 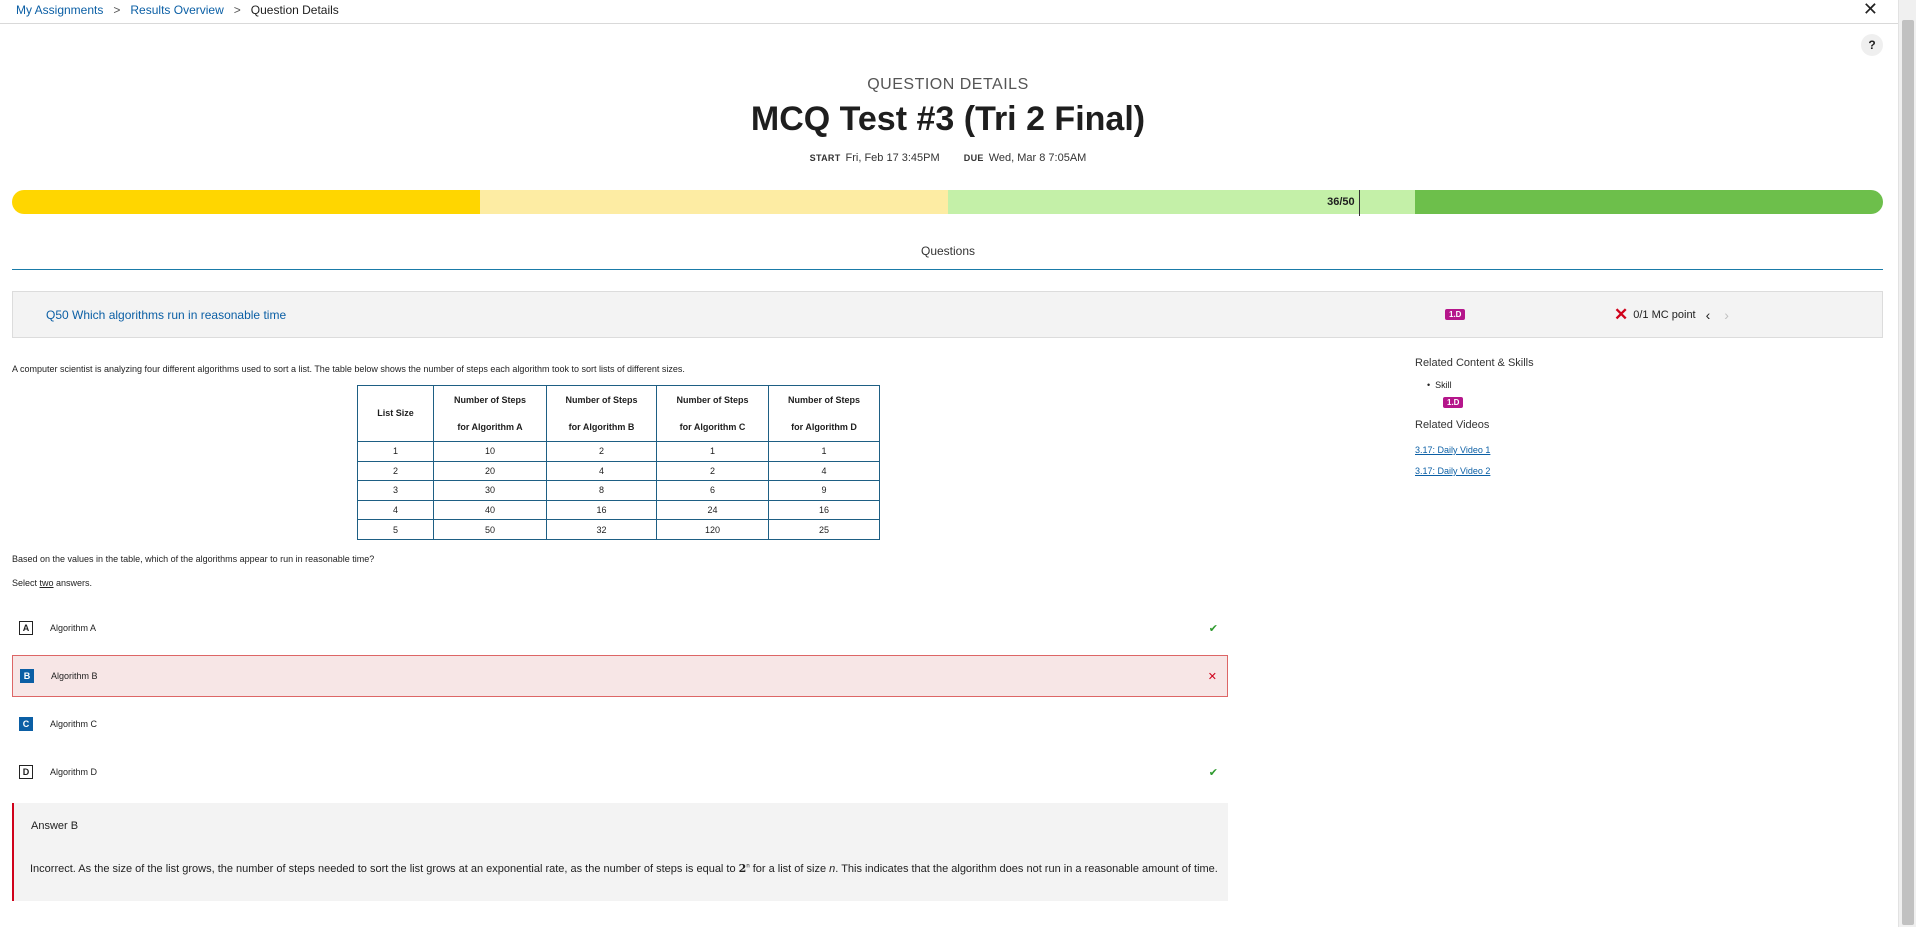 What do you see at coordinates (52, 583) in the screenshot?
I see `select-instruction: Select two answers.` at bounding box center [52, 583].